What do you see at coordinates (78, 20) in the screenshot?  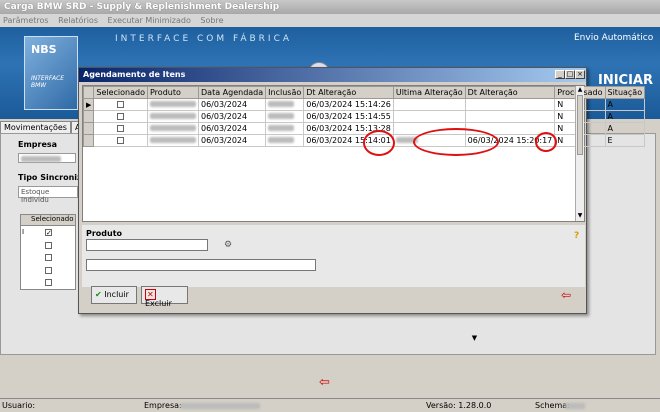 I see `menu-relatorios: Relatórios` at bounding box center [78, 20].